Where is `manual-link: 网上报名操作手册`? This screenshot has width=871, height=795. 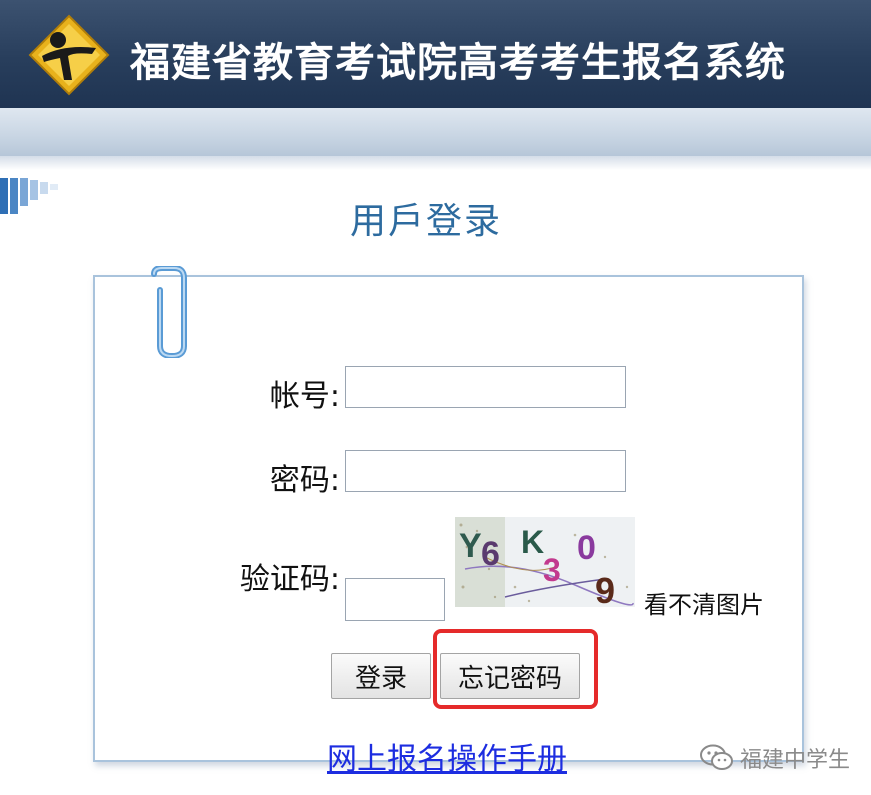
manual-link: 网上报名操作手册 is located at coordinates (447, 756).